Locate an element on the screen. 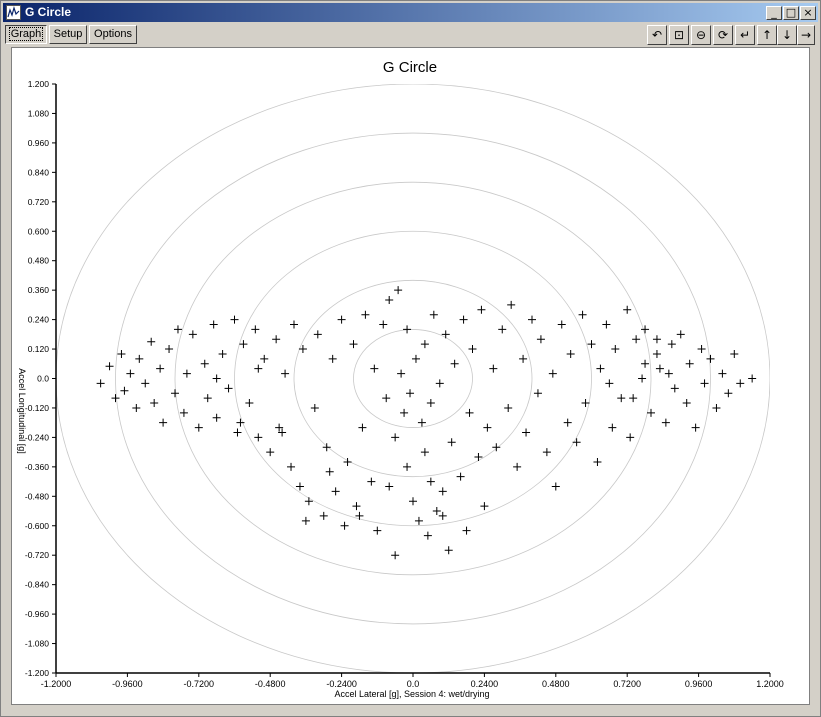 The image size is (821, 717). close-button: × is located at coordinates (808, 13).